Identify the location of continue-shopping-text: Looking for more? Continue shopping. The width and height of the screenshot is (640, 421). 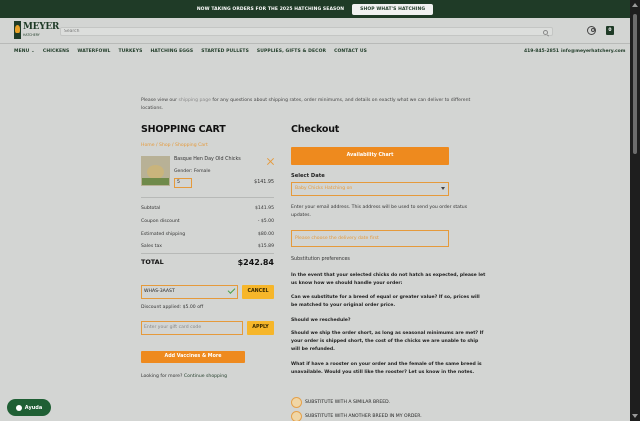
(184, 376).